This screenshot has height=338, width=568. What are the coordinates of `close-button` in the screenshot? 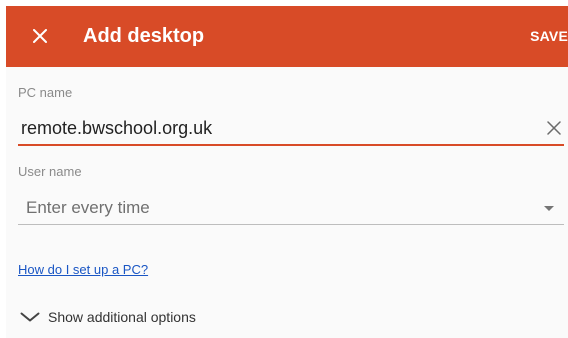 It's located at (40, 36).